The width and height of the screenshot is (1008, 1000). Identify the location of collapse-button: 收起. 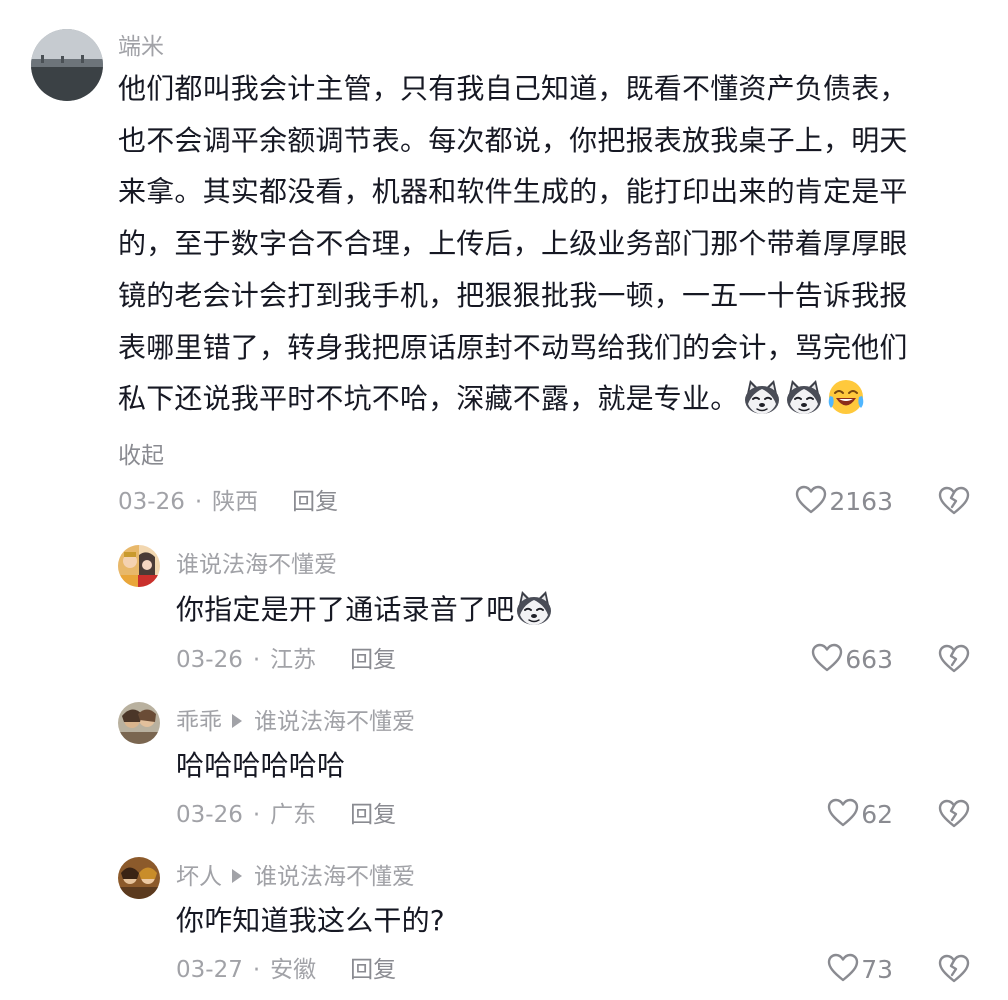
(141, 456).